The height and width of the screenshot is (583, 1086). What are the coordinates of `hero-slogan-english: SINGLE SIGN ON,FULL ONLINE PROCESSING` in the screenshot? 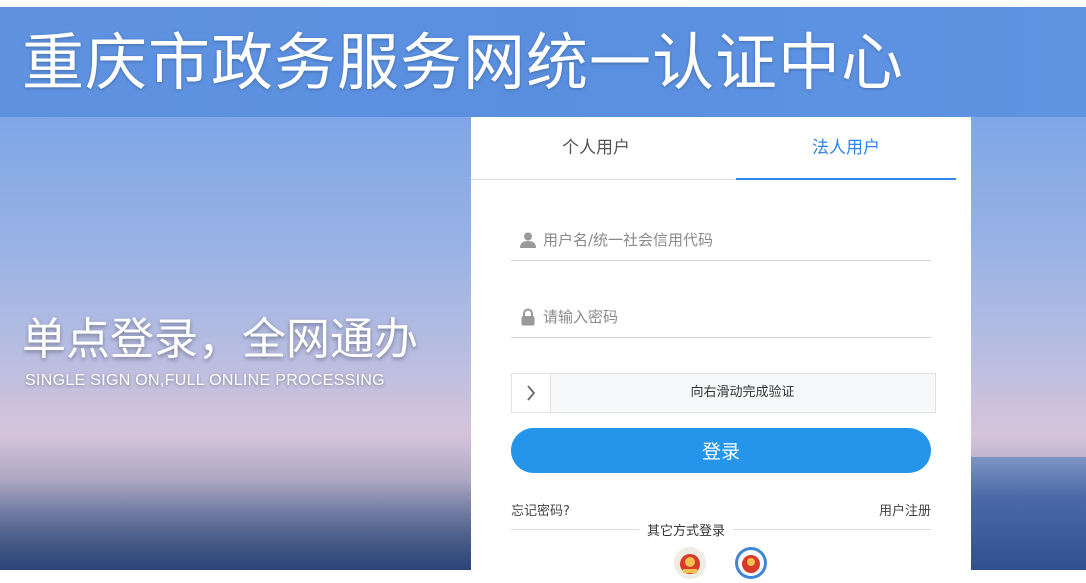 It's located at (205, 380).